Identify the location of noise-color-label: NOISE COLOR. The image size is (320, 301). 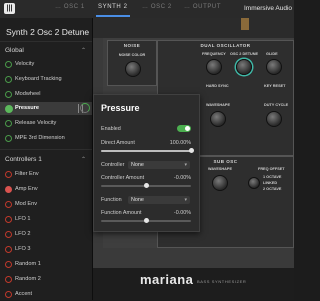
(132, 55).